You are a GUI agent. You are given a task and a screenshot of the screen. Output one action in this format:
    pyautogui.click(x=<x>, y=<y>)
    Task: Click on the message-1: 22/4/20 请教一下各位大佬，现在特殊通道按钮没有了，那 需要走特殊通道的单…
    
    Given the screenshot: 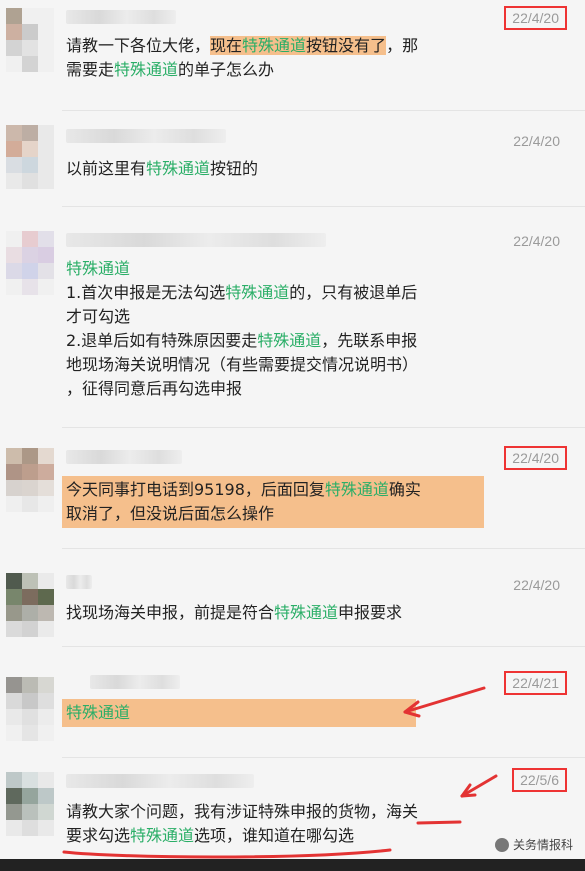 What is the action you would take?
    pyautogui.click(x=292, y=55)
    